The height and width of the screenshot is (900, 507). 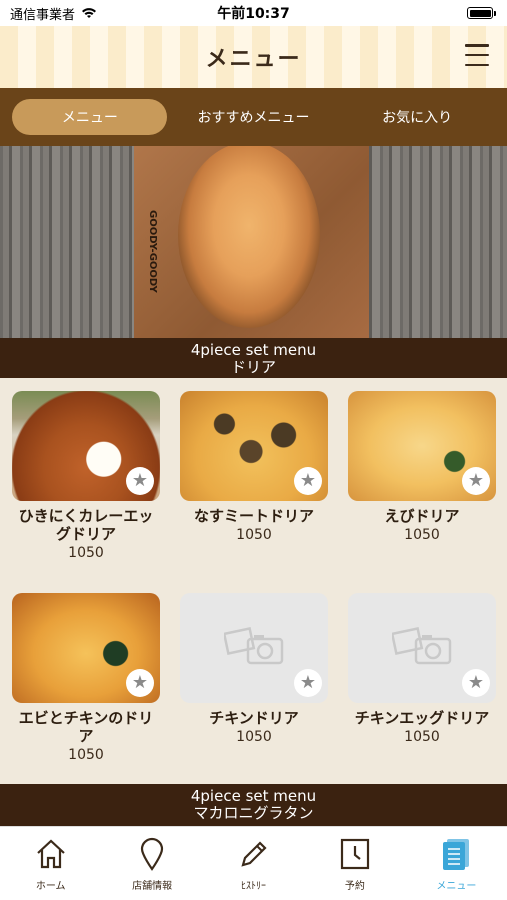 I want to click on tabbar-item-menu: メニュー, so click(x=456, y=863).